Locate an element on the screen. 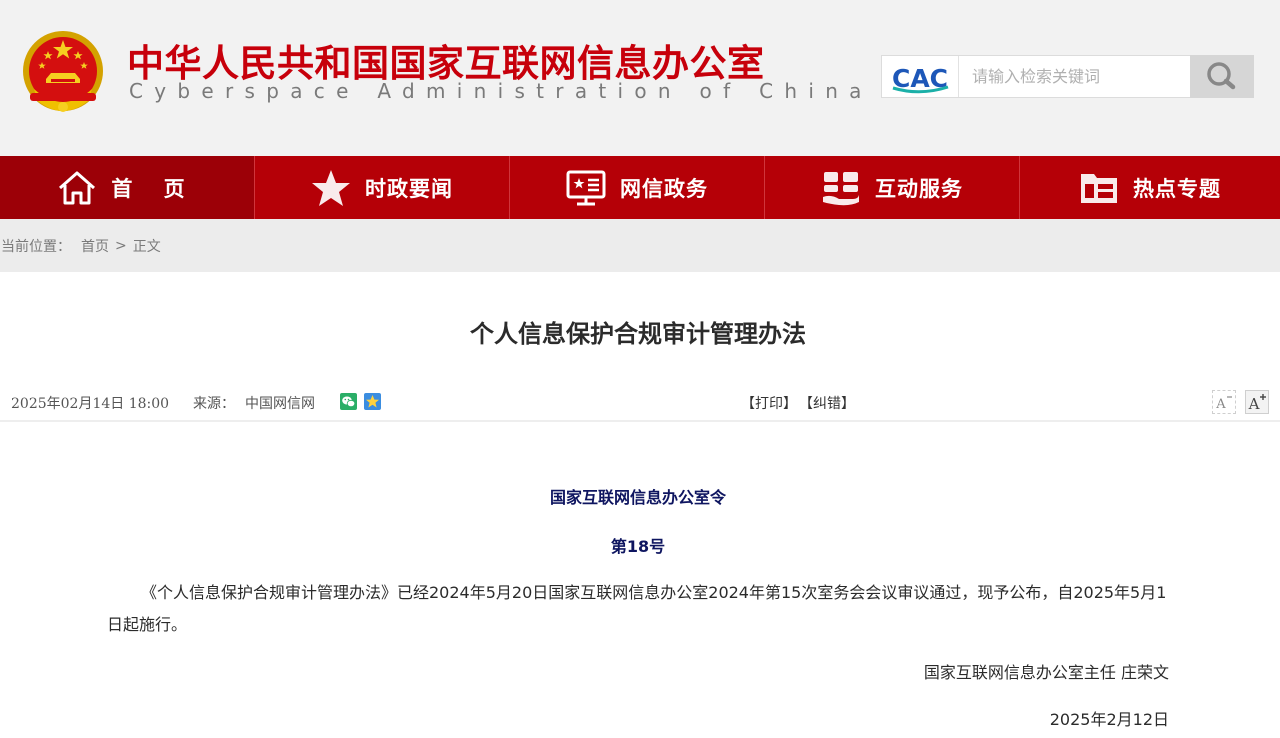 This screenshot has width=1280, height=738. home-icon is located at coordinates (77, 187).